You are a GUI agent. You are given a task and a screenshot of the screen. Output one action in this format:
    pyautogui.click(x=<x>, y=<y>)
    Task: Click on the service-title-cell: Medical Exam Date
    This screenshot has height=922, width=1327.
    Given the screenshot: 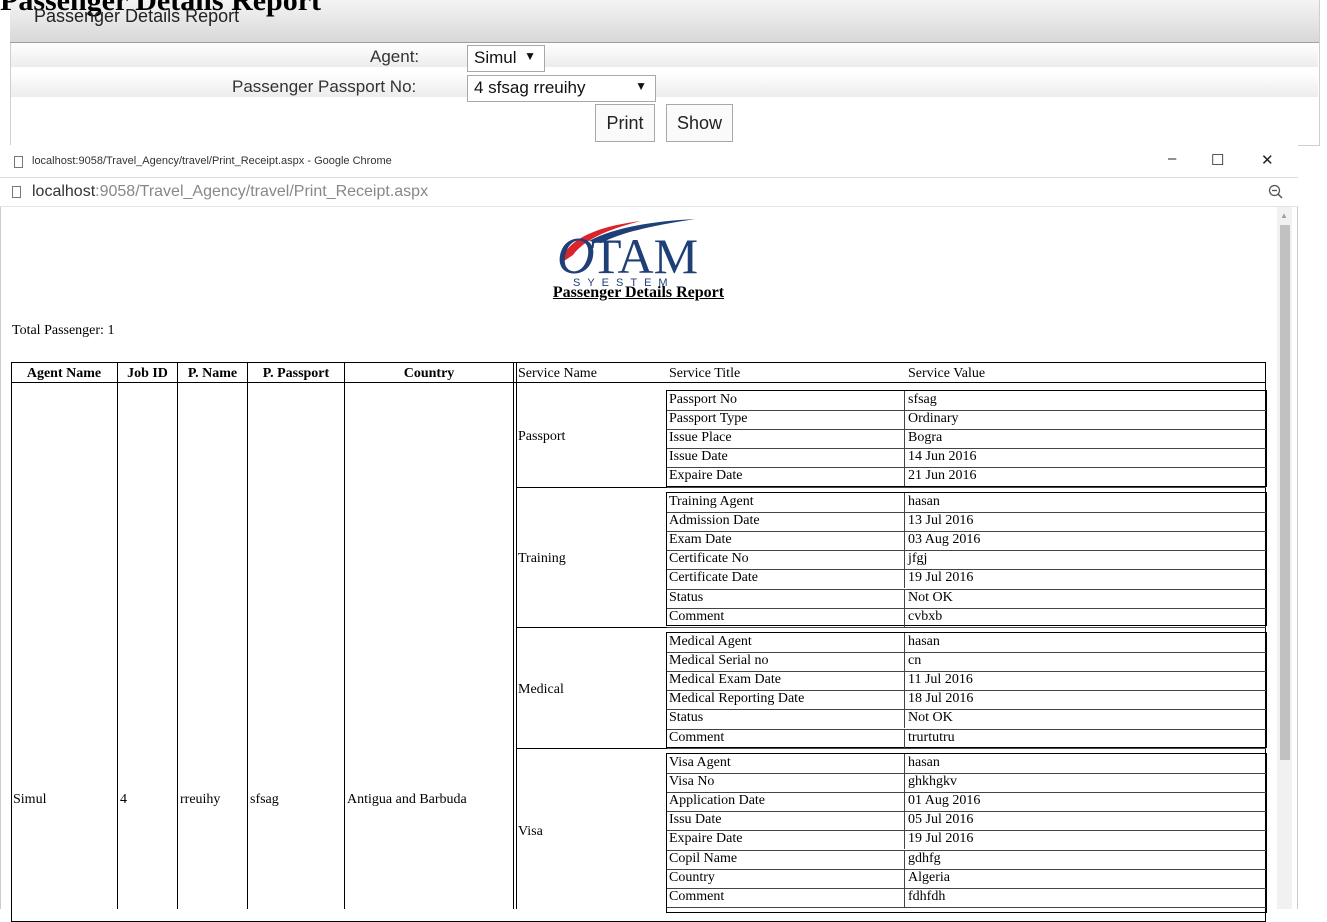 What is the action you would take?
    pyautogui.click(x=725, y=679)
    